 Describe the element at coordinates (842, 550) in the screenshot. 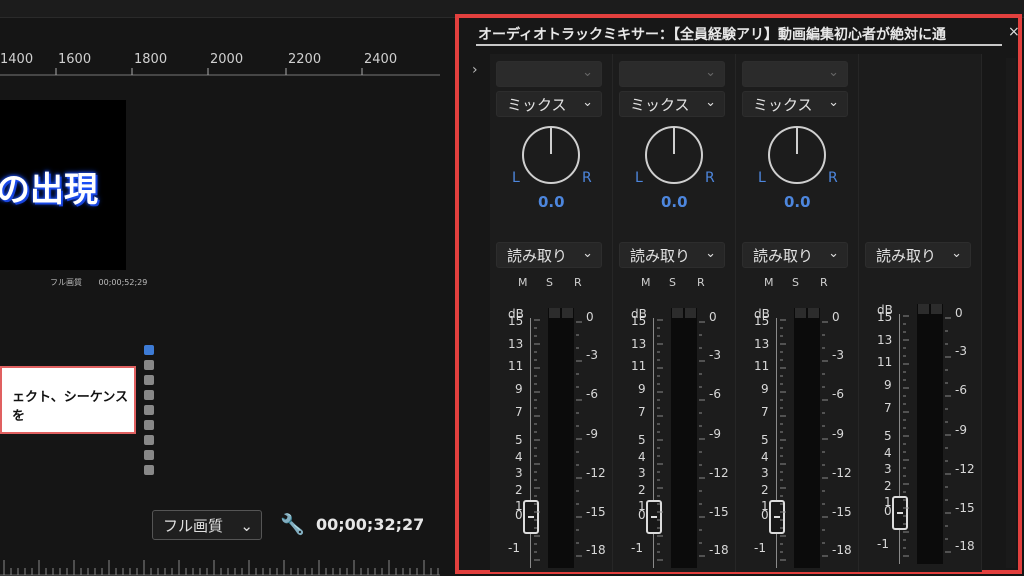

I see `db-tick-label: -18` at that location.